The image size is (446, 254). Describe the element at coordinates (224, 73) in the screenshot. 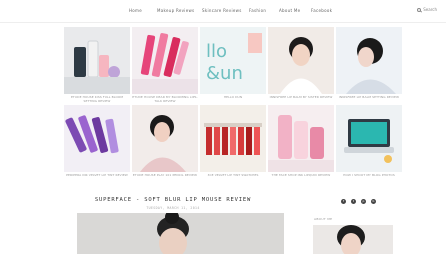

I see `svg-text: &un` at that location.